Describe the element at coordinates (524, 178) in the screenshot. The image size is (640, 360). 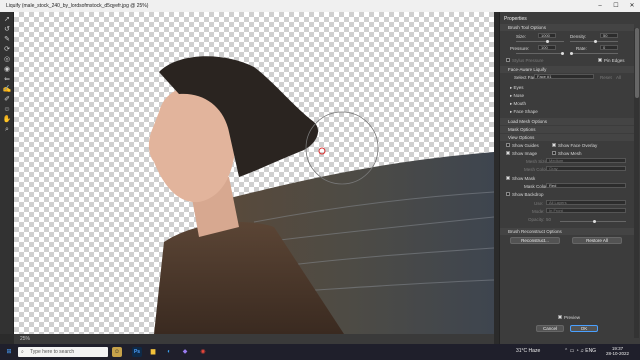
I see `show-mask-label: Show Mask` at that location.